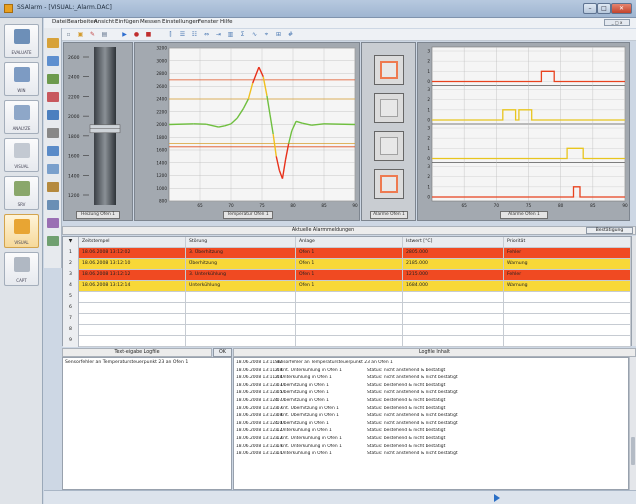  Describe the element at coordinates (21, 41) in the screenshot. I see `sidebar-item-evaluate-0: EVALUATE` at that location.